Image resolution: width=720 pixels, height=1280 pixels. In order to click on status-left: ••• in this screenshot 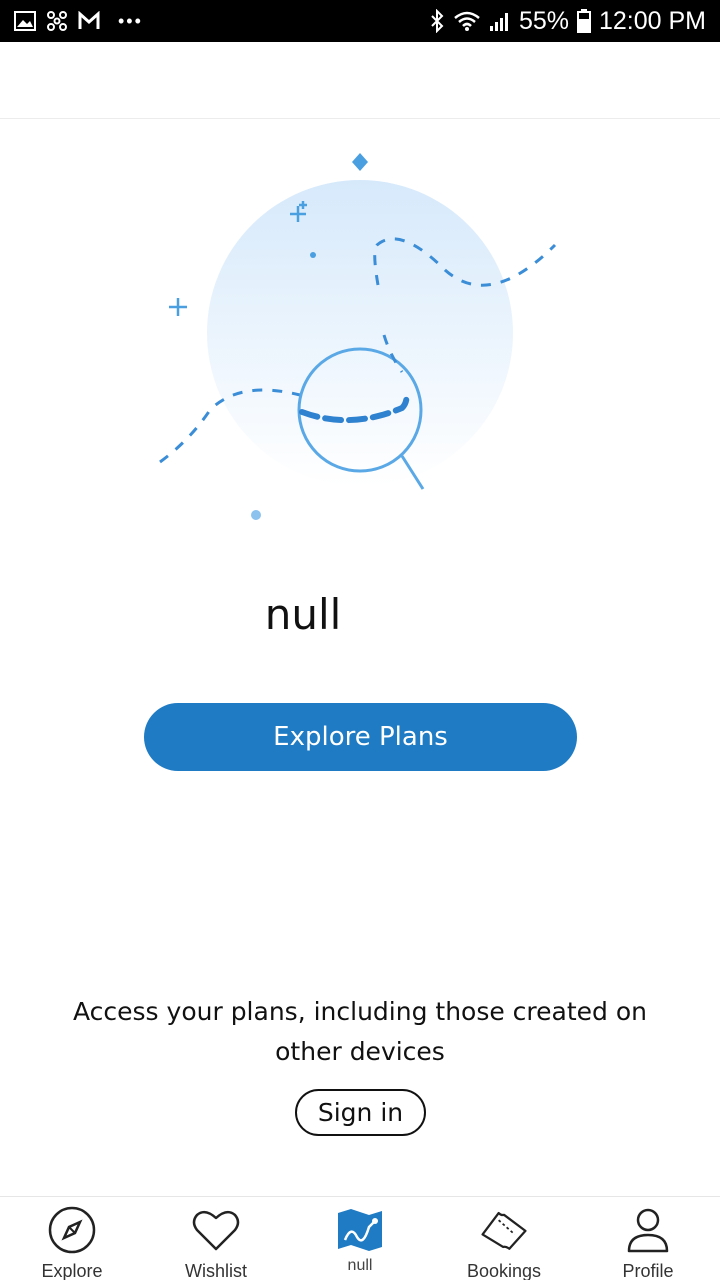, I will do `click(78, 21)`.